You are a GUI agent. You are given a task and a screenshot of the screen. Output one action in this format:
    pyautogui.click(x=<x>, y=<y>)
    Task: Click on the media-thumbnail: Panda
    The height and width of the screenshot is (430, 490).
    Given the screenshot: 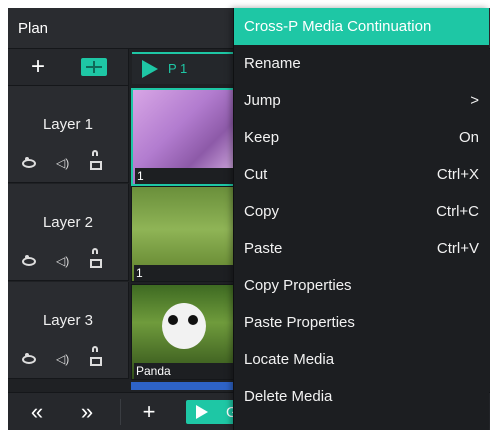 What is the action you would take?
    pyautogui.click(x=187, y=332)
    